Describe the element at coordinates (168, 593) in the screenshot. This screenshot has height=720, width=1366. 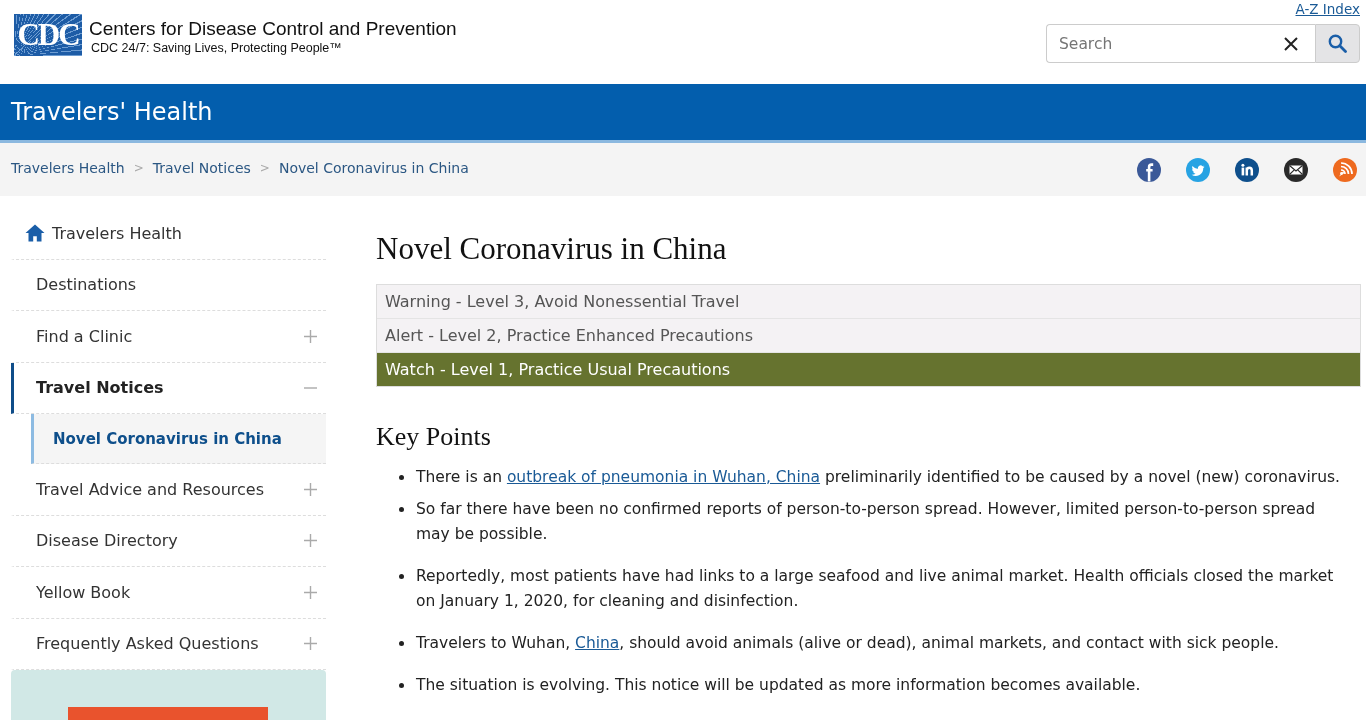
I see `sidebar-item: Yellow Book` at that location.